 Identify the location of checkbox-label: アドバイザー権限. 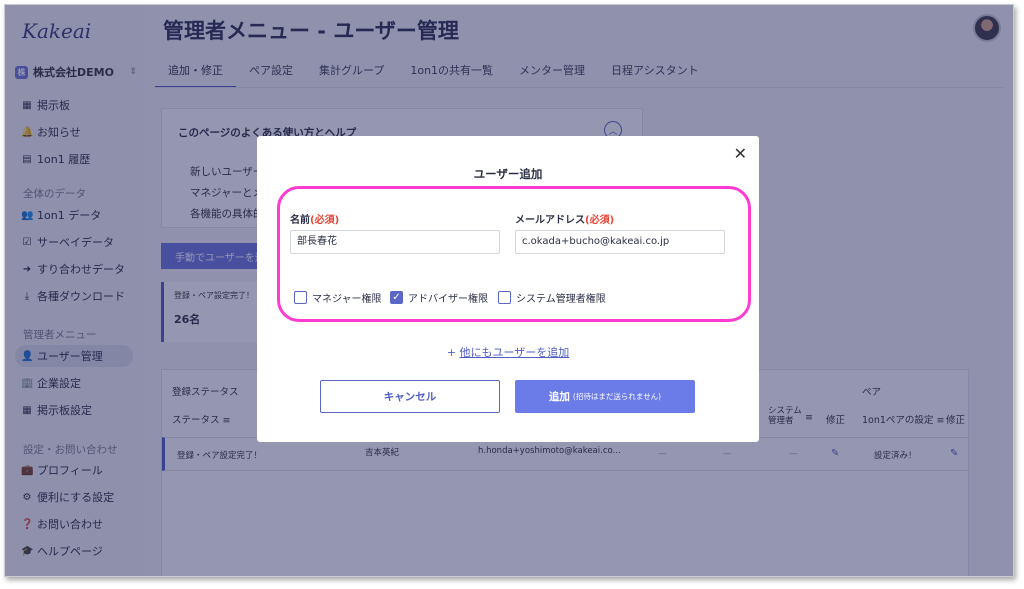
(448, 299).